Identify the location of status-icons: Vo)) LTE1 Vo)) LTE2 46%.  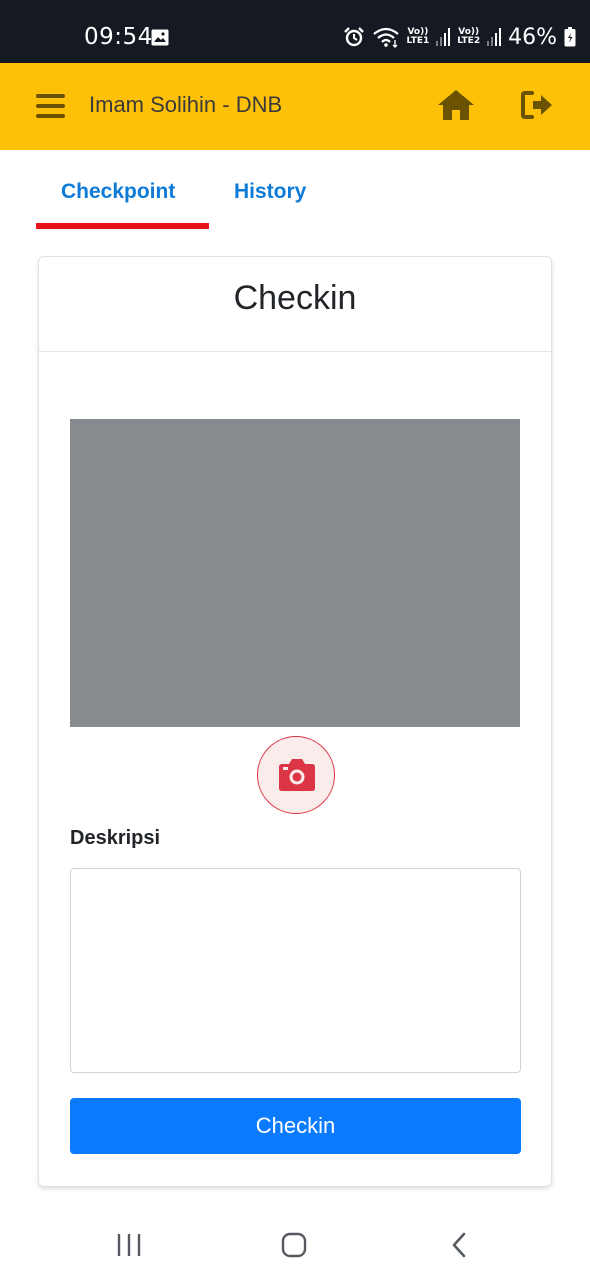
(460, 37).